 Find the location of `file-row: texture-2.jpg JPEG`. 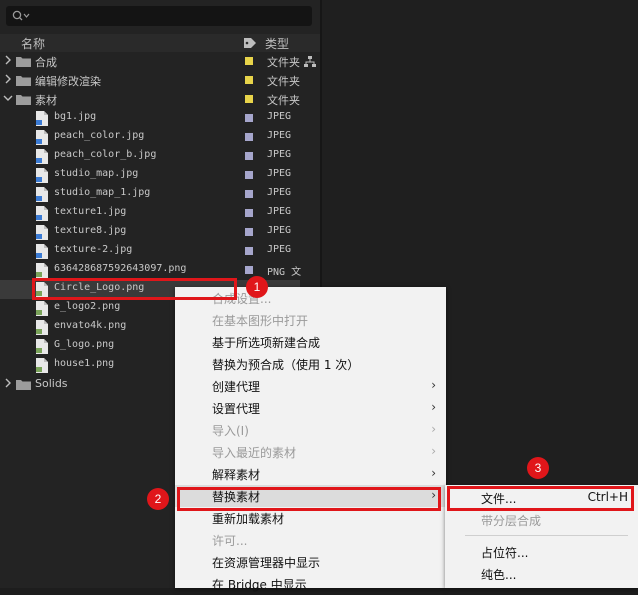

file-row: texture-2.jpg JPEG is located at coordinates (150, 251).